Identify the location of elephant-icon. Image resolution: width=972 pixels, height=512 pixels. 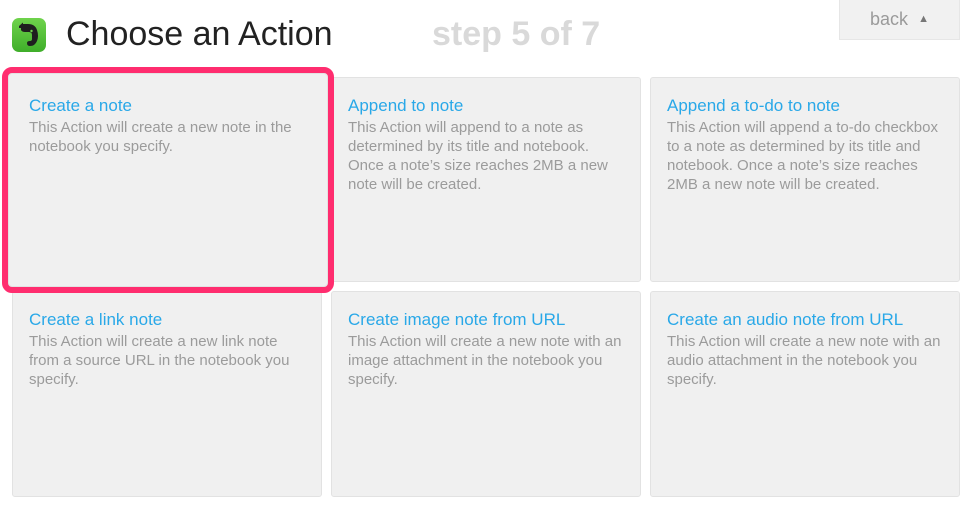
(28, 34).